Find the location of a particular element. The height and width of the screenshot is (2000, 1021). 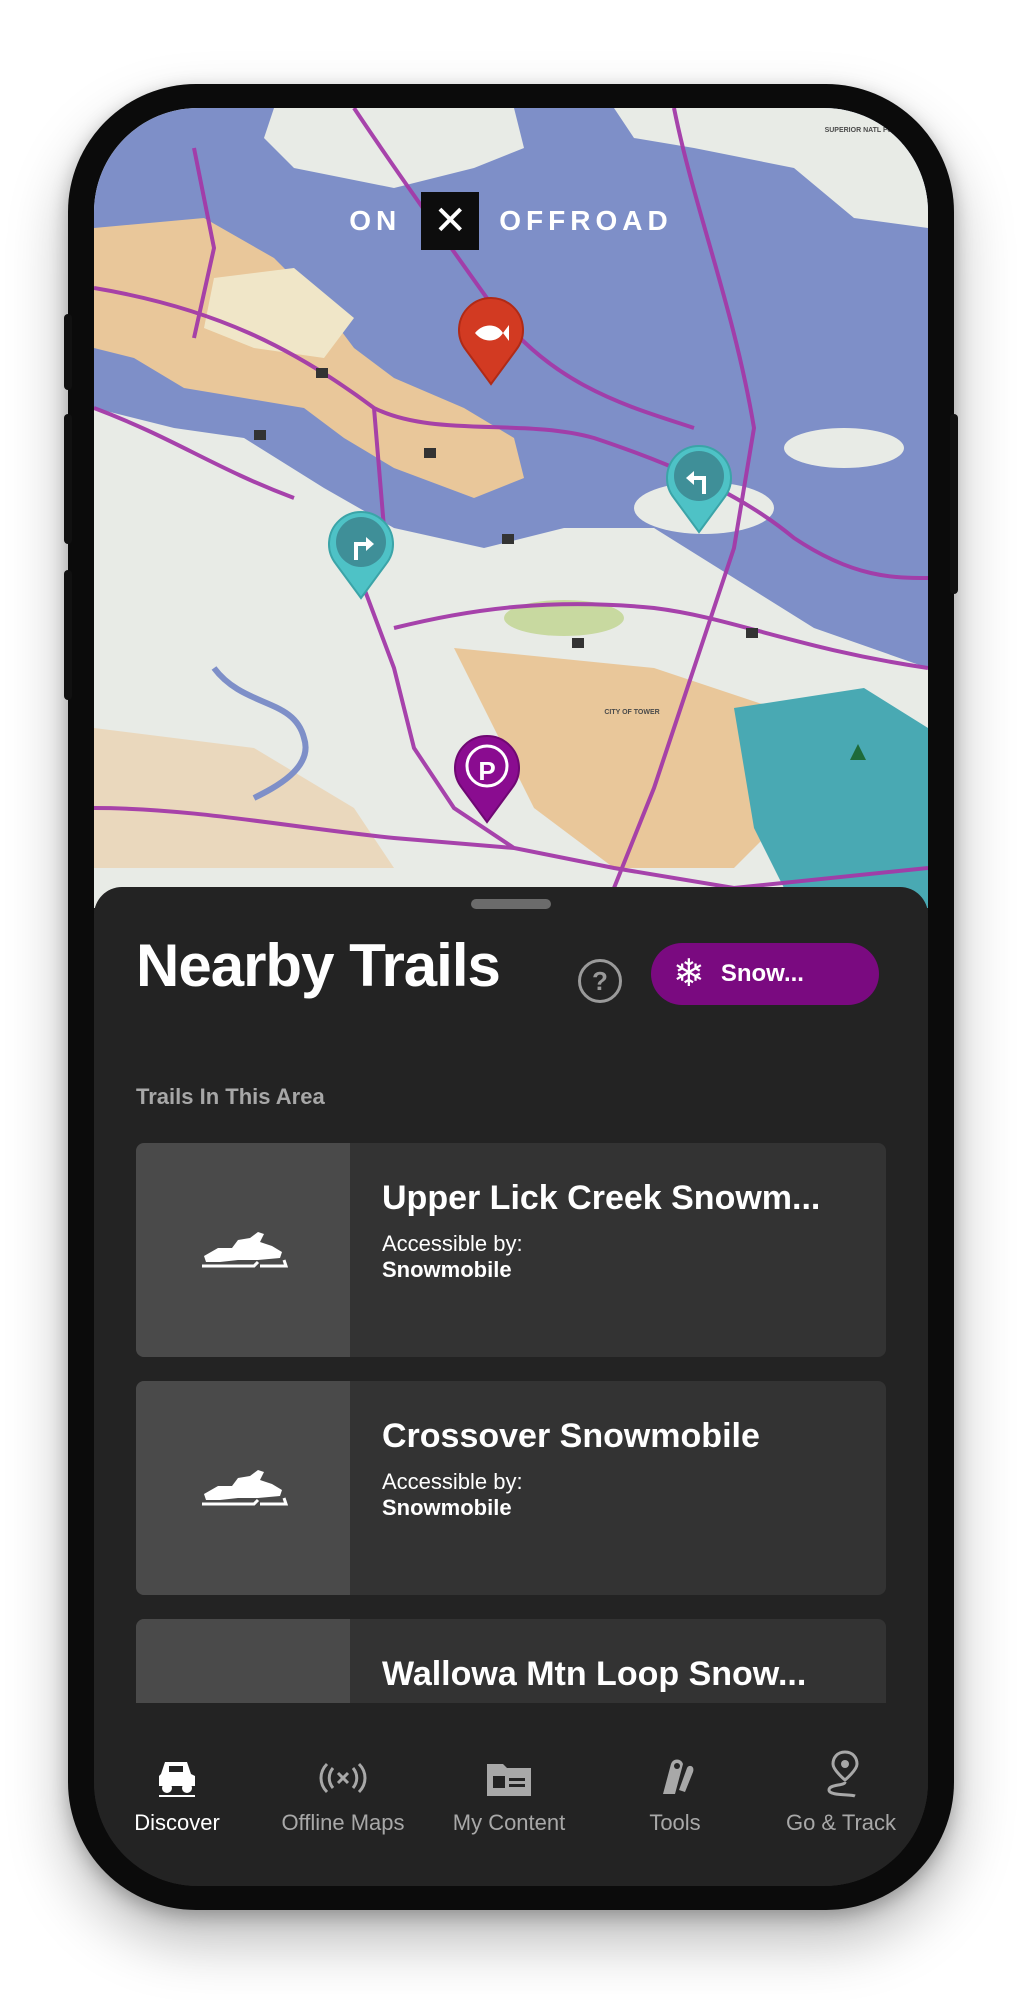

turn-left-icon is located at coordinates (699, 481).